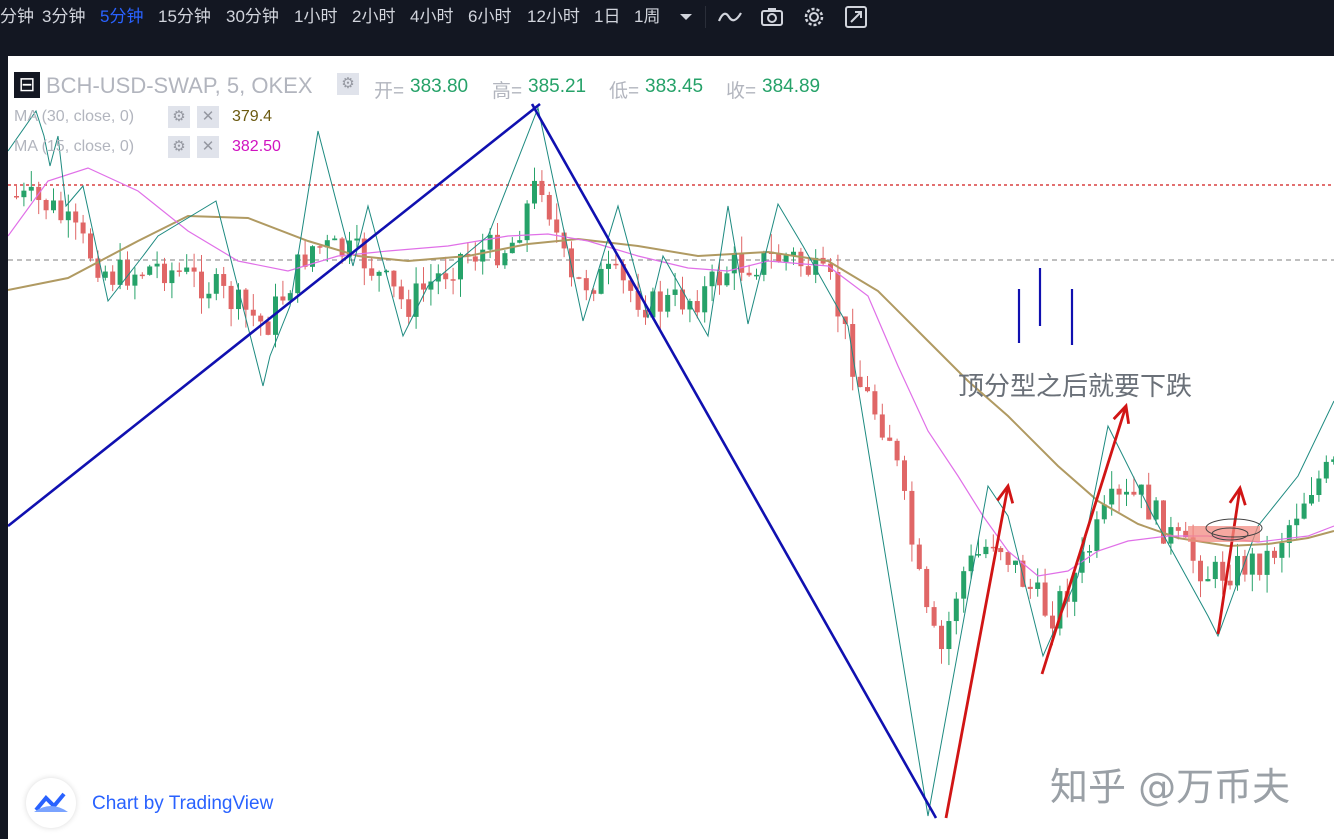 The image size is (1334, 839). I want to click on timeframe-2: 5分钟, so click(121, 17).